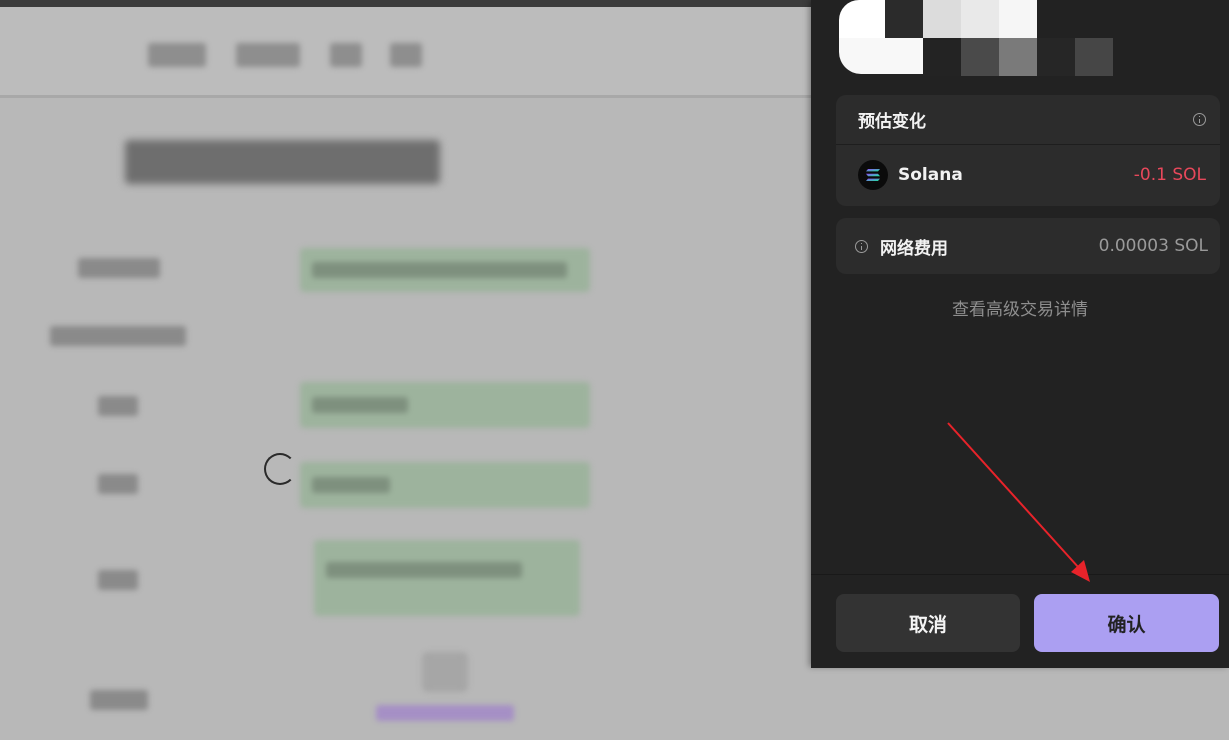 The height and width of the screenshot is (740, 1229). What do you see at coordinates (445, 713) in the screenshot?
I see `blurred-link` at bounding box center [445, 713].